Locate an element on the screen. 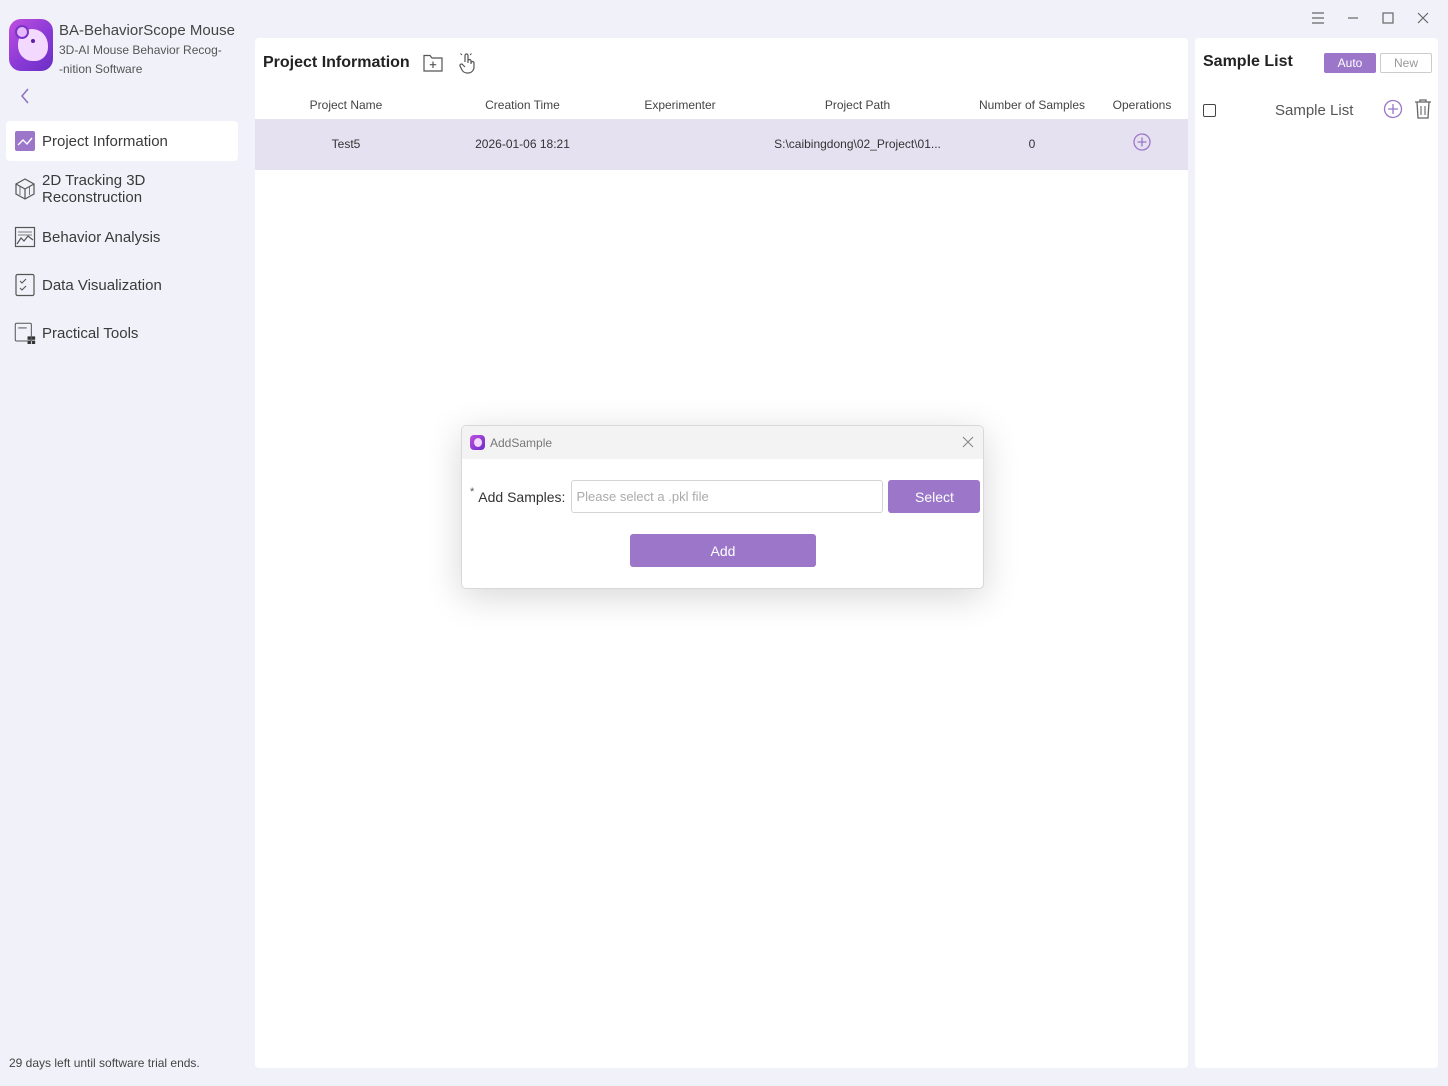 The width and height of the screenshot is (1448, 1086). column-header-operations: Operations is located at coordinates (1142, 105).